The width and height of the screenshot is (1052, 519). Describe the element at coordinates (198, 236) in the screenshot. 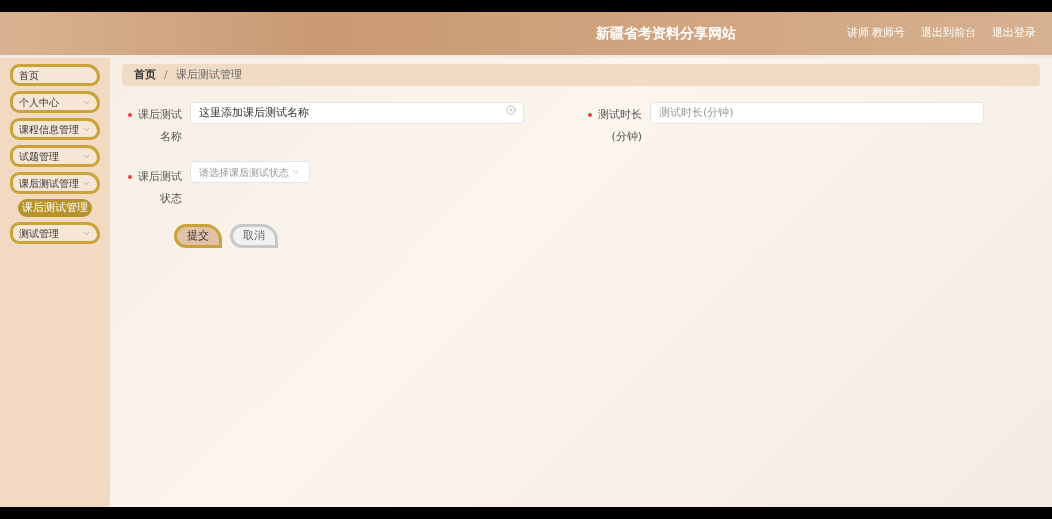

I see `submit-button: 提交` at that location.